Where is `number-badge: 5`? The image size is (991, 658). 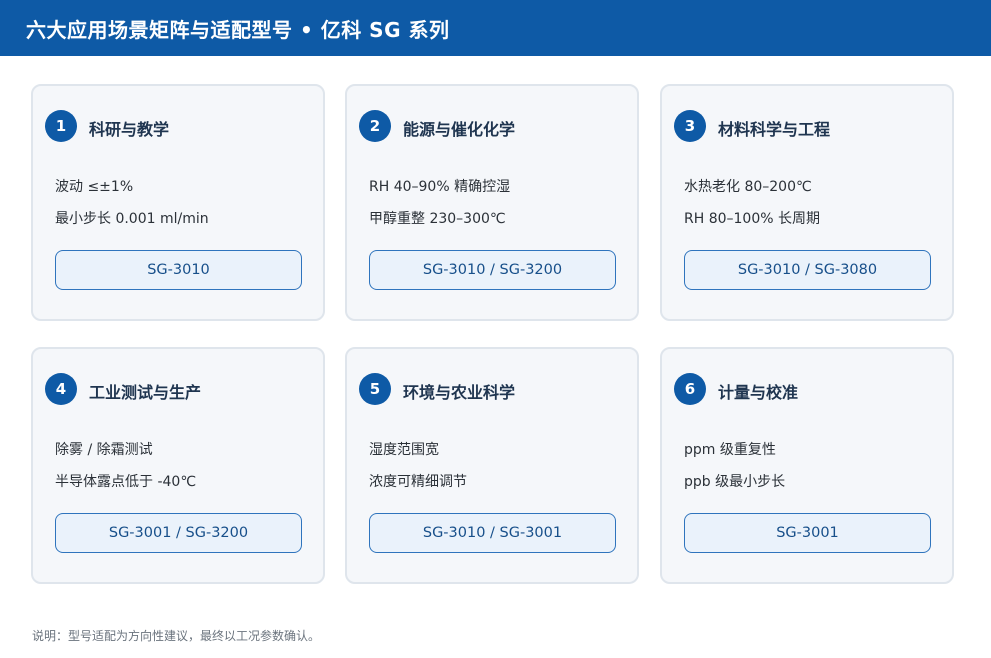 number-badge: 5 is located at coordinates (375, 389).